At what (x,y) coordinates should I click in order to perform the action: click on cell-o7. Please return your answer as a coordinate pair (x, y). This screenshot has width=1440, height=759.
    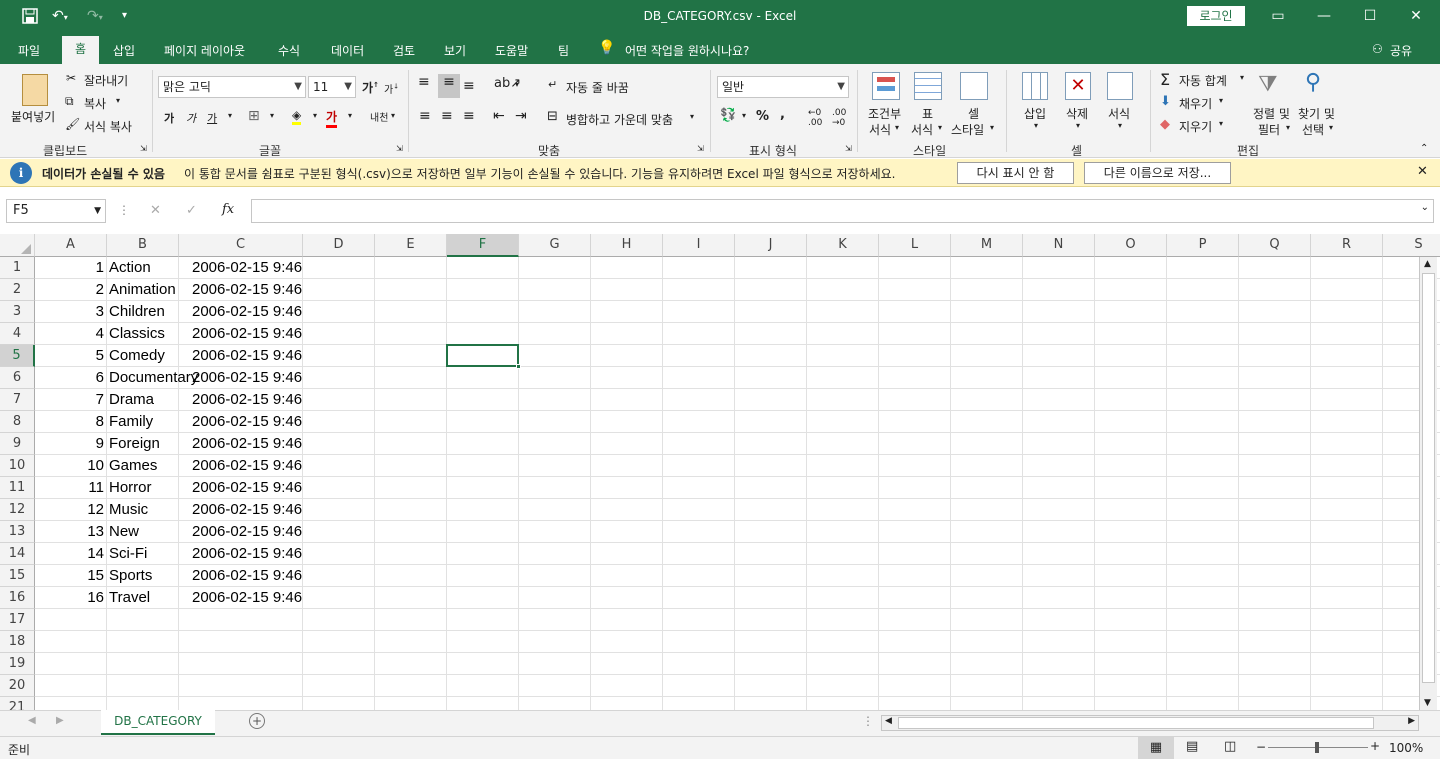
    Looking at the image, I should click on (1131, 400).